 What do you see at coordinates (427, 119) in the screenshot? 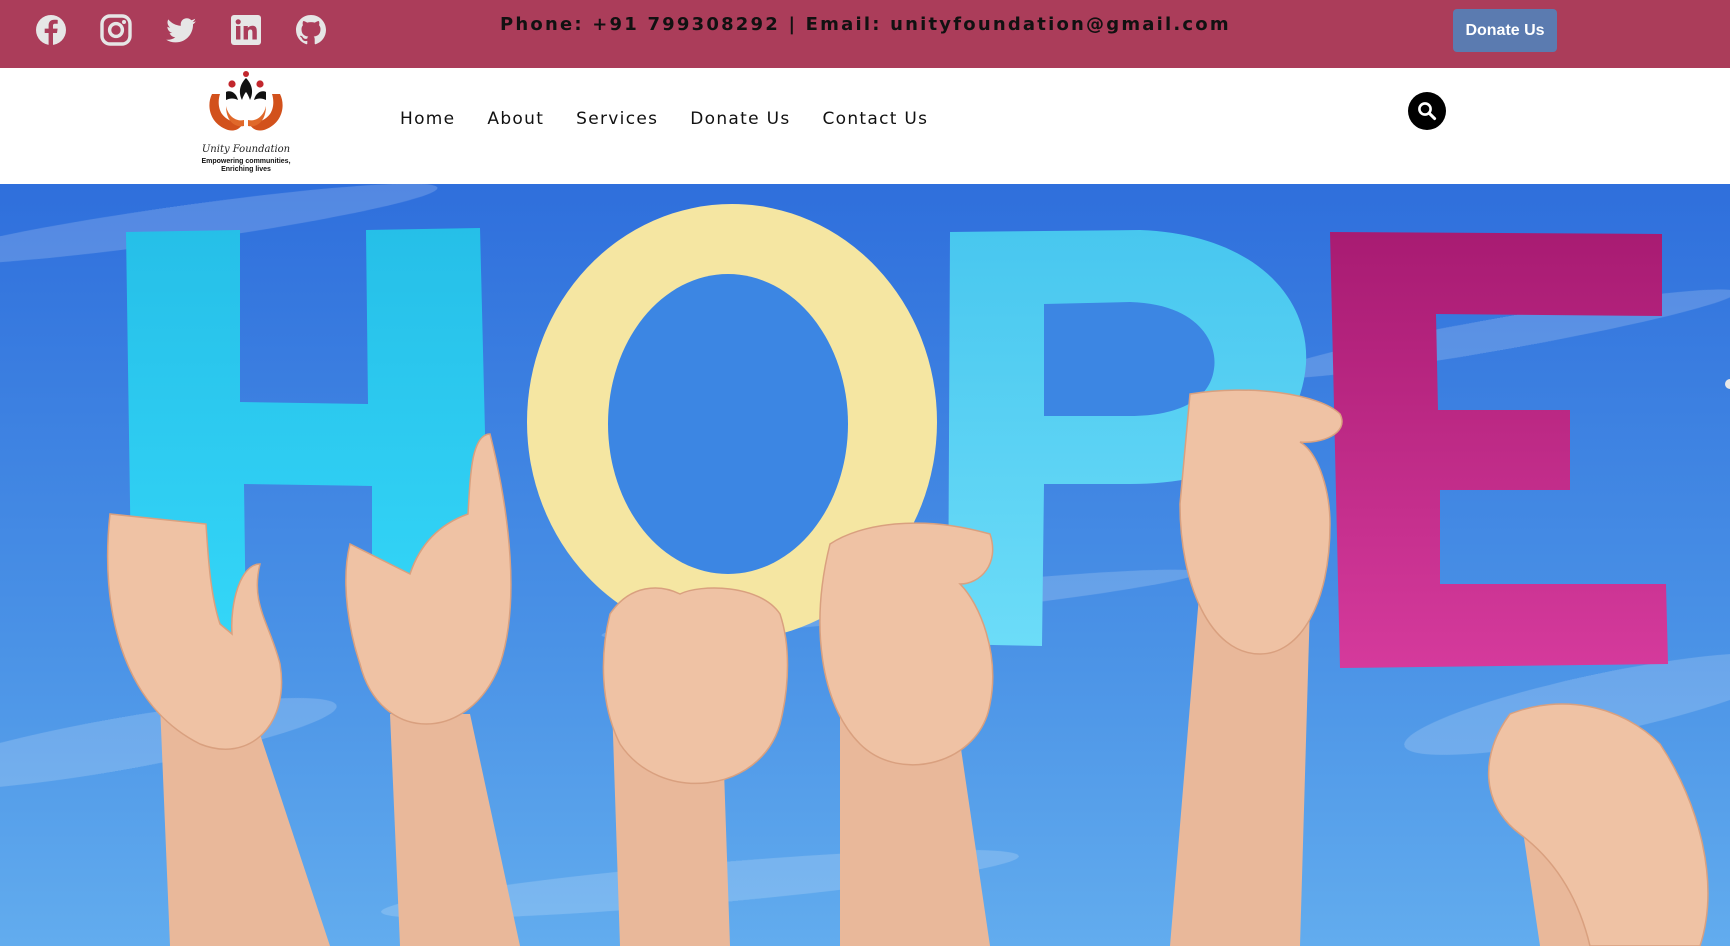
I see `nav-item-home: Home` at bounding box center [427, 119].